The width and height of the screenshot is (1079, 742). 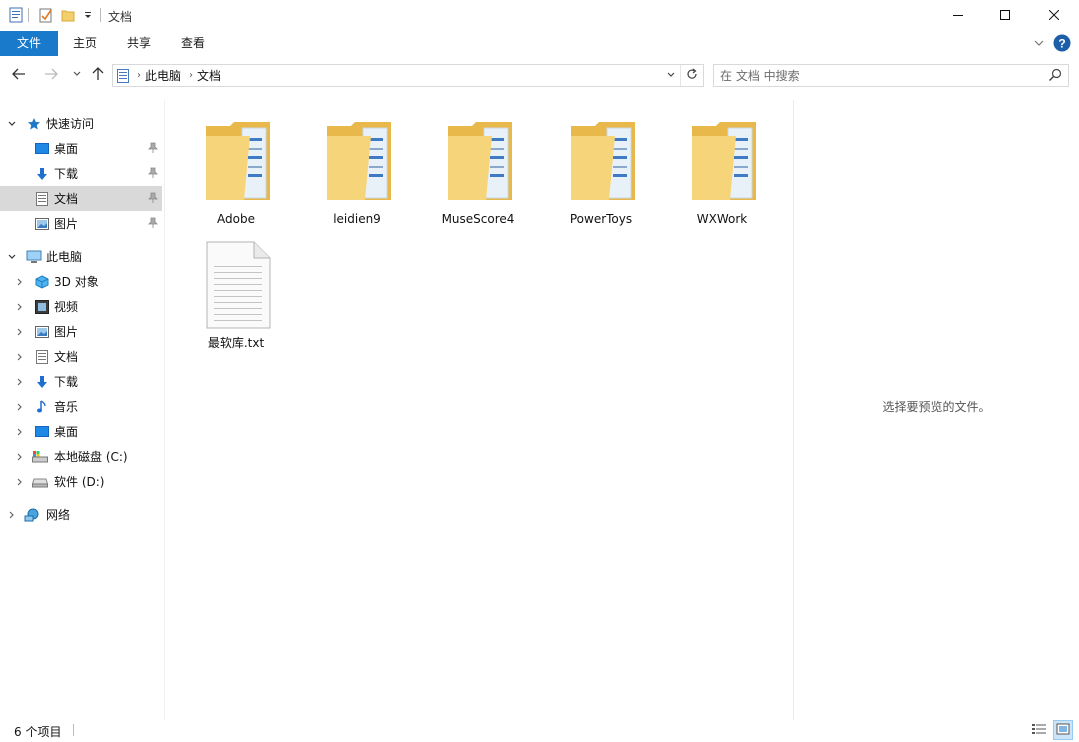 What do you see at coordinates (46, 15) in the screenshot?
I see `checkmark-doc-icon` at bounding box center [46, 15].